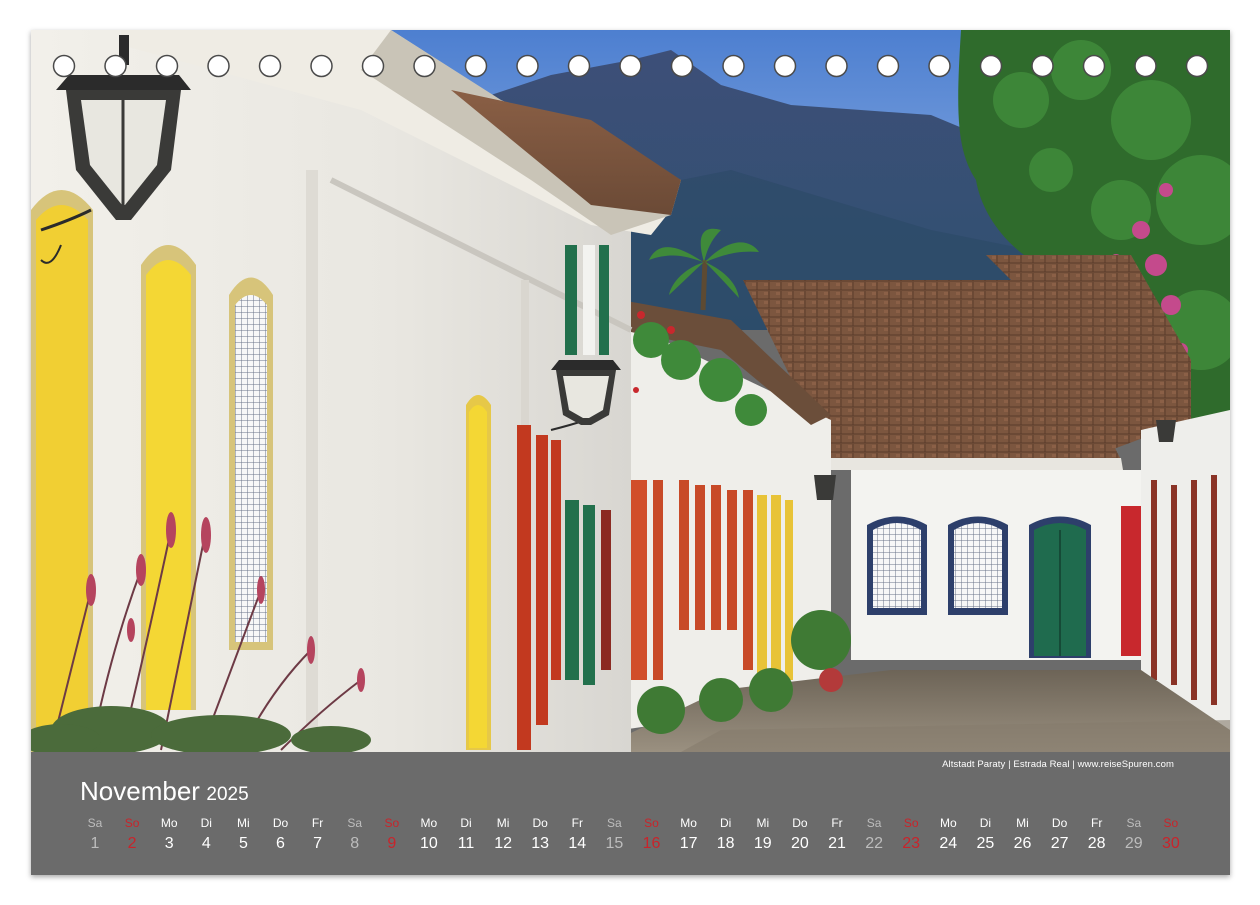  I want to click on month-name: November, so click(140, 791).